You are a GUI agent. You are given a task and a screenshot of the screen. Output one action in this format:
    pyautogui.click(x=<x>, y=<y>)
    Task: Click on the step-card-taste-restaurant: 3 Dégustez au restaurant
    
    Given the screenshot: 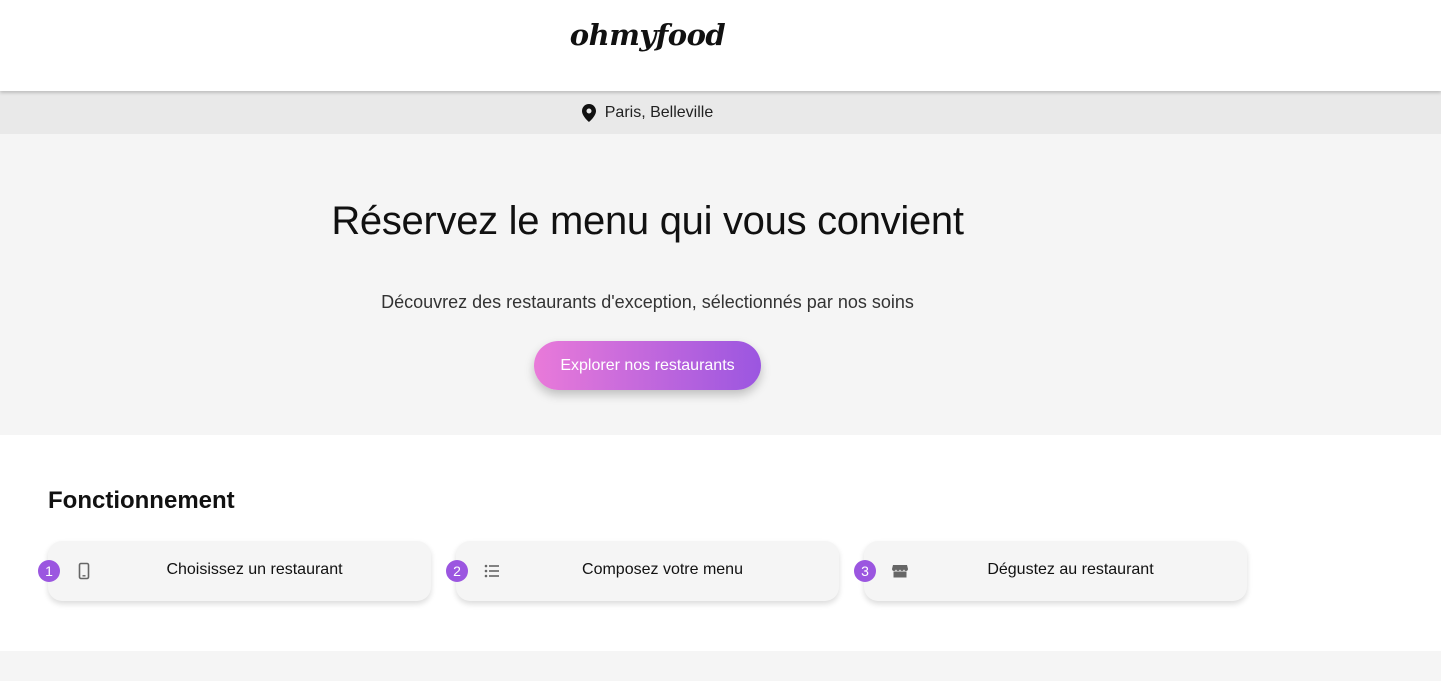 What is the action you would take?
    pyautogui.click(x=1050, y=571)
    